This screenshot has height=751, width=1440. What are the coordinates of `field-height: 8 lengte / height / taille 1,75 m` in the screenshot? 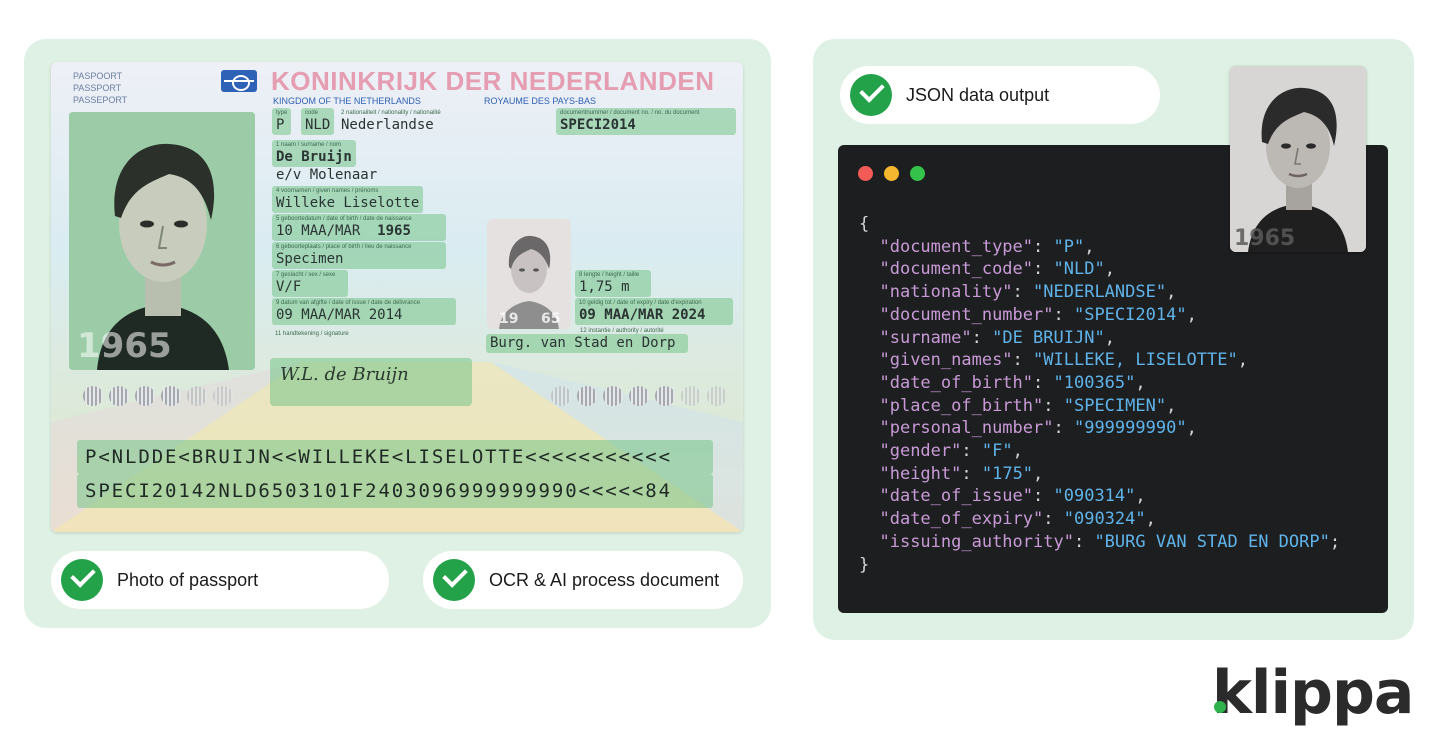 It's located at (613, 283).